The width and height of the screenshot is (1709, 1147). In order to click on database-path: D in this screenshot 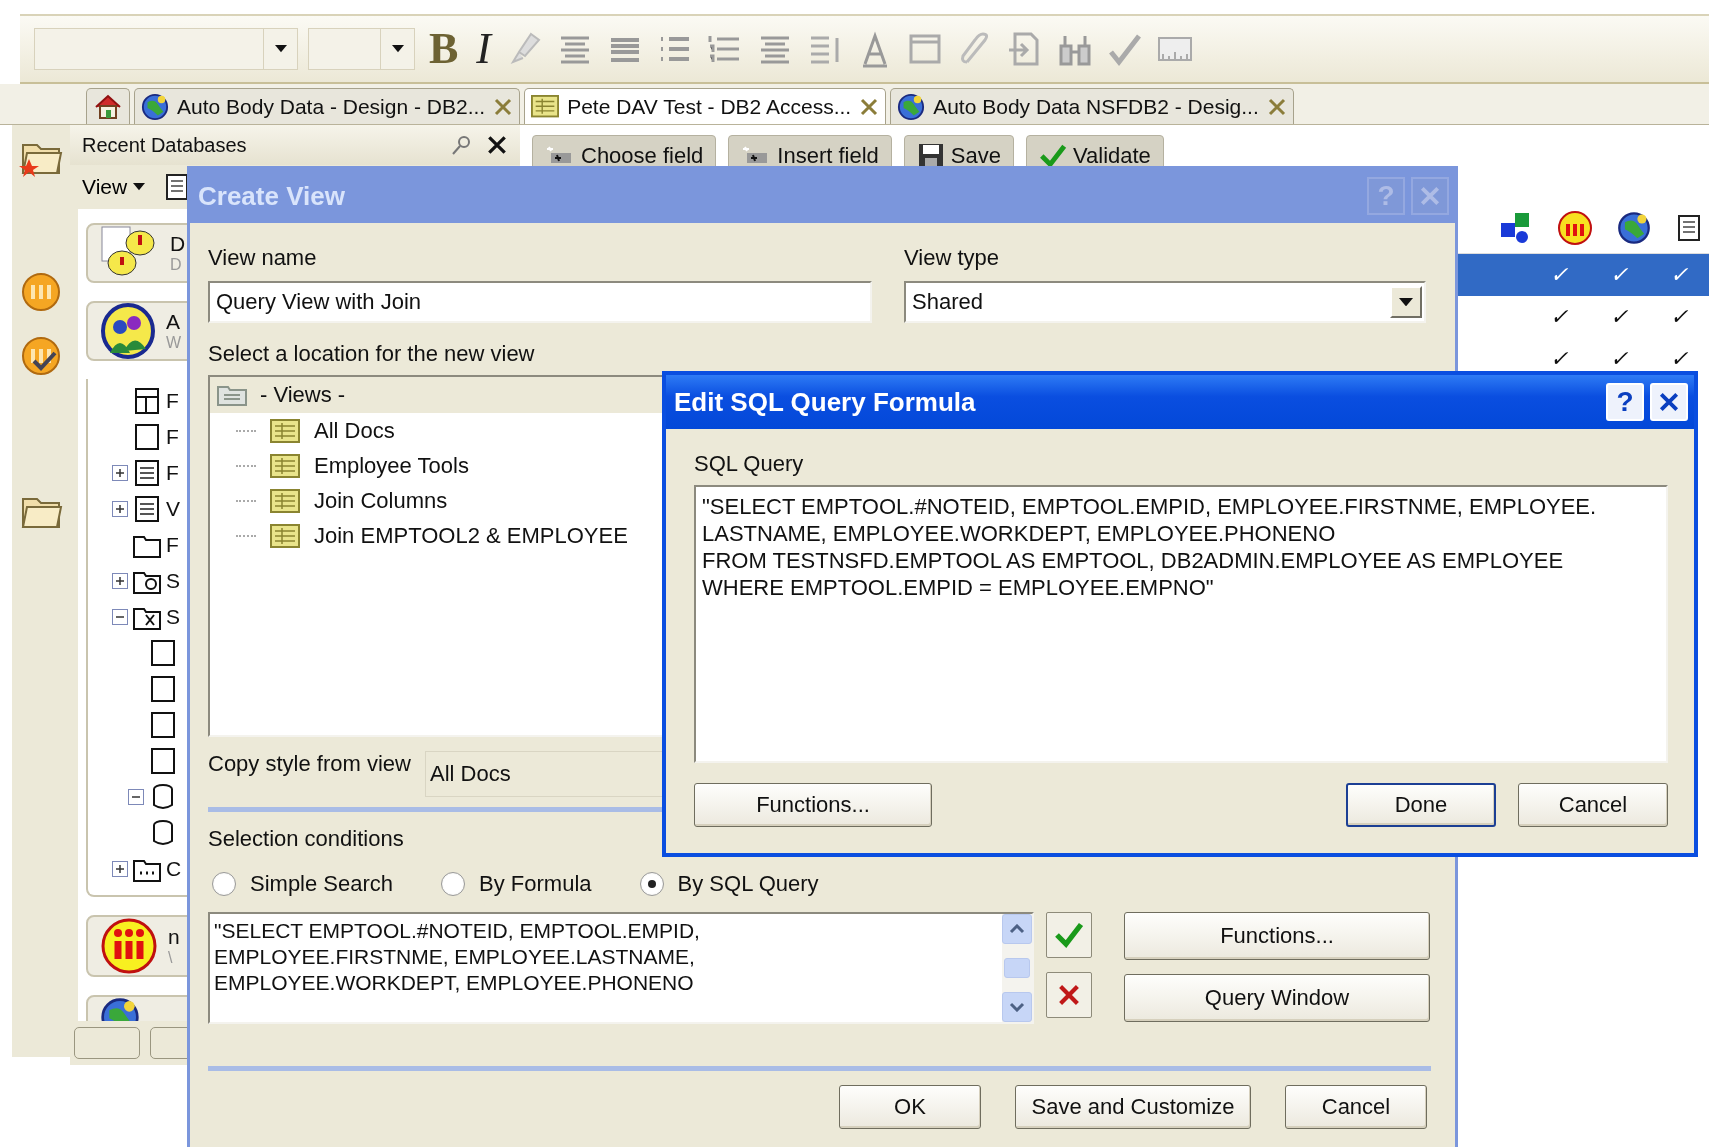, I will do `click(176, 265)`.